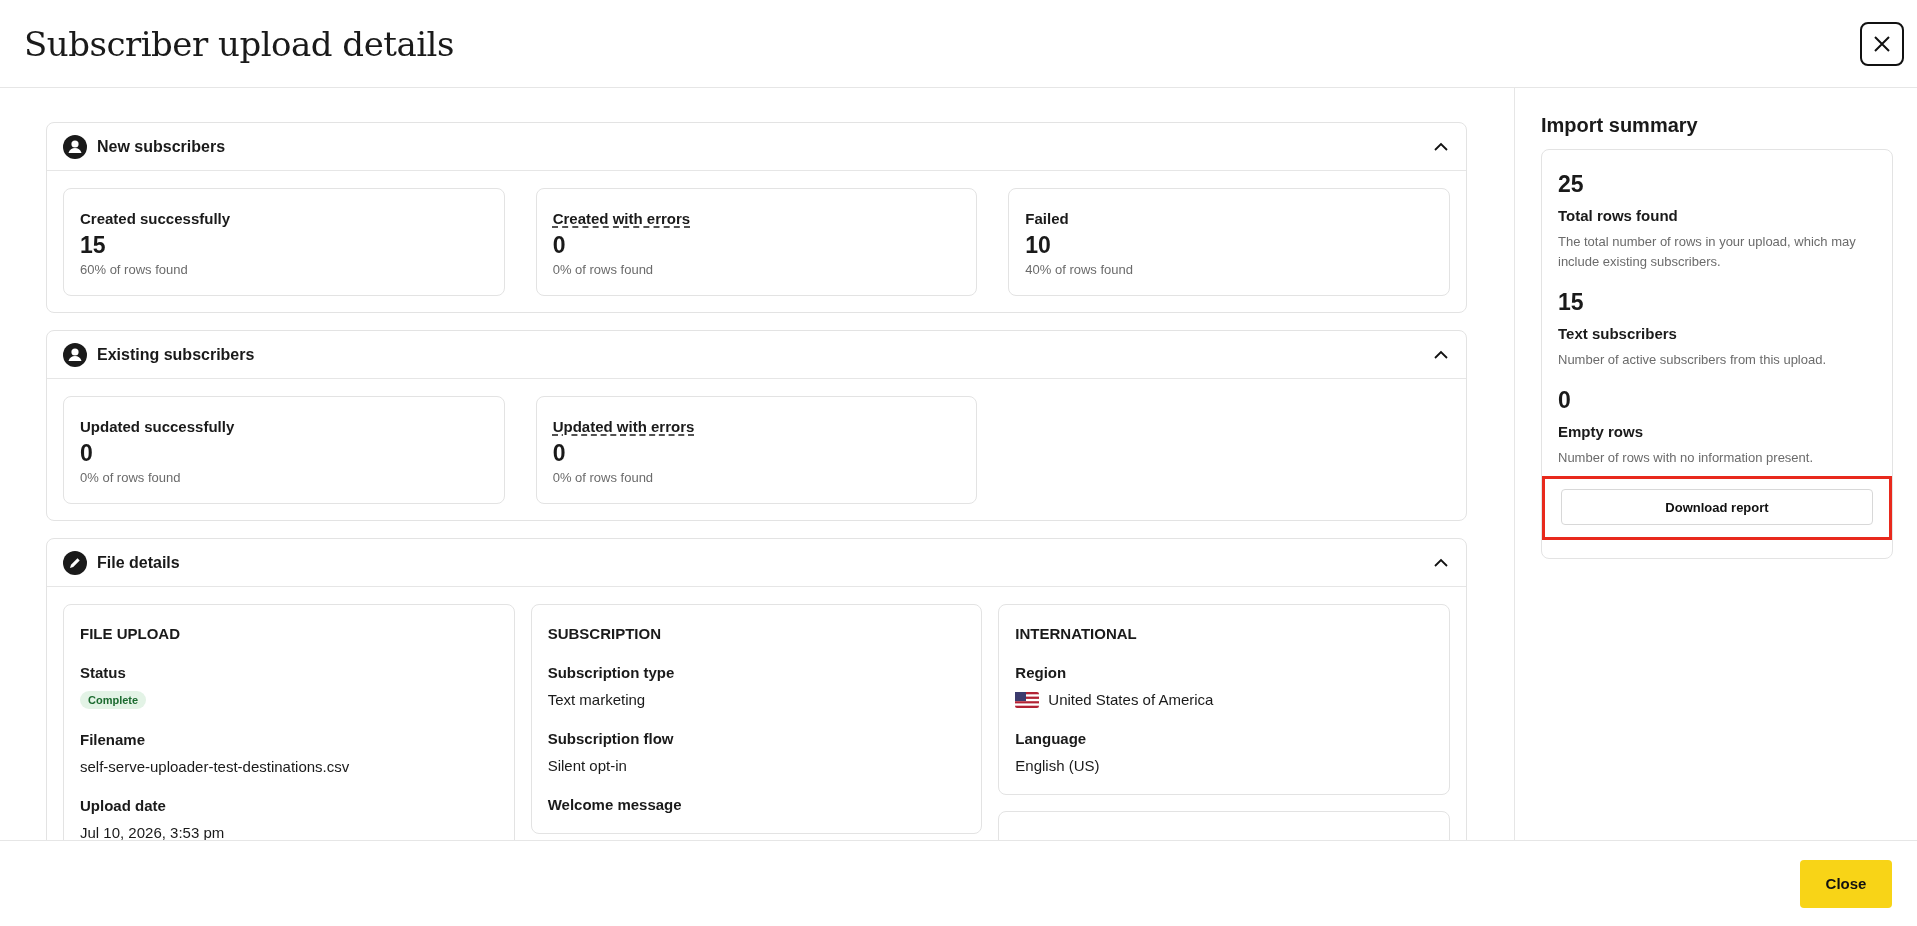  What do you see at coordinates (215, 766) in the screenshot?
I see `field-value: self-serve-uploader-test-destinations.csv` at bounding box center [215, 766].